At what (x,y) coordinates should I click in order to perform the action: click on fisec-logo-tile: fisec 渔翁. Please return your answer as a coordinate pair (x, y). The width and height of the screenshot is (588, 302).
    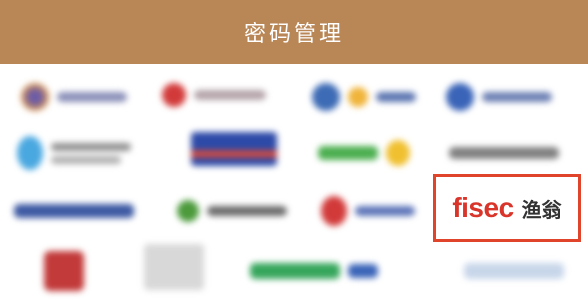
    Looking at the image, I should click on (507, 208).